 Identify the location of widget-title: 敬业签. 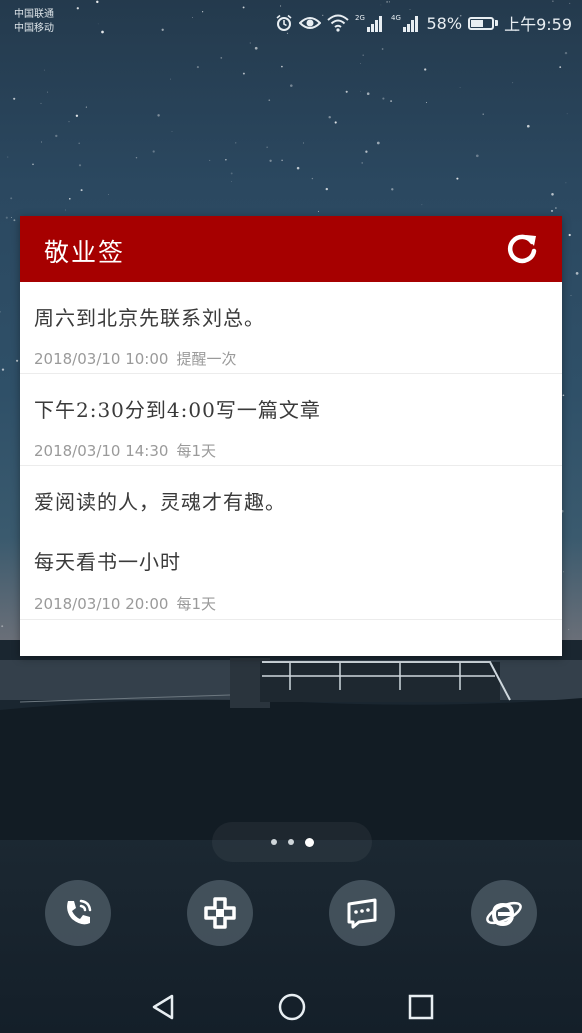
(84, 251).